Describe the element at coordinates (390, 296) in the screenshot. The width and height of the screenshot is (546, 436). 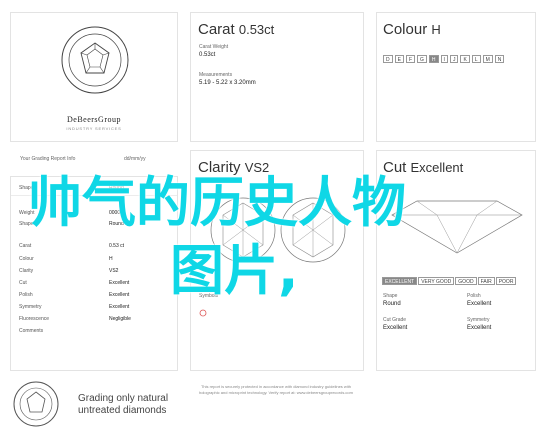
I see `cut-field-label: Shape` at that location.